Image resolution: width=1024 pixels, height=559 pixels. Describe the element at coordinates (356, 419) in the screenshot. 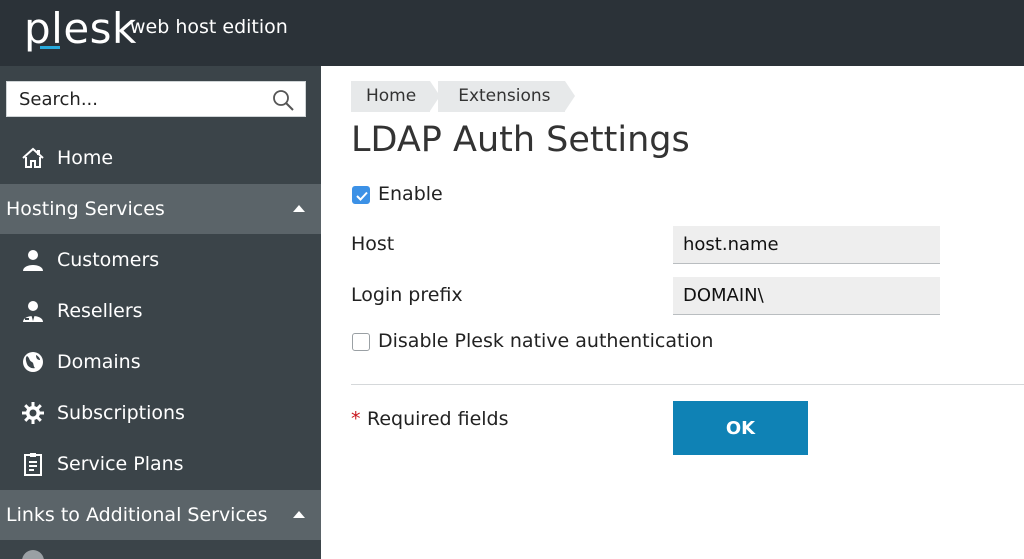

I see `required-asterisk: *` at that location.